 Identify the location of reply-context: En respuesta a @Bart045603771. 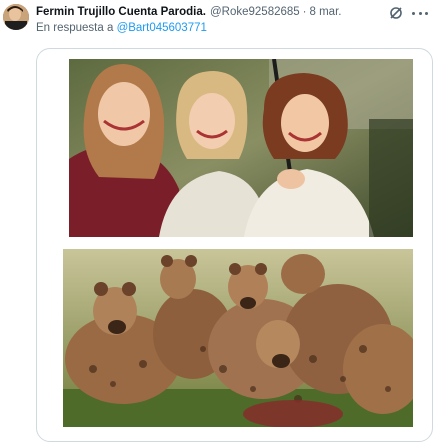
(121, 28).